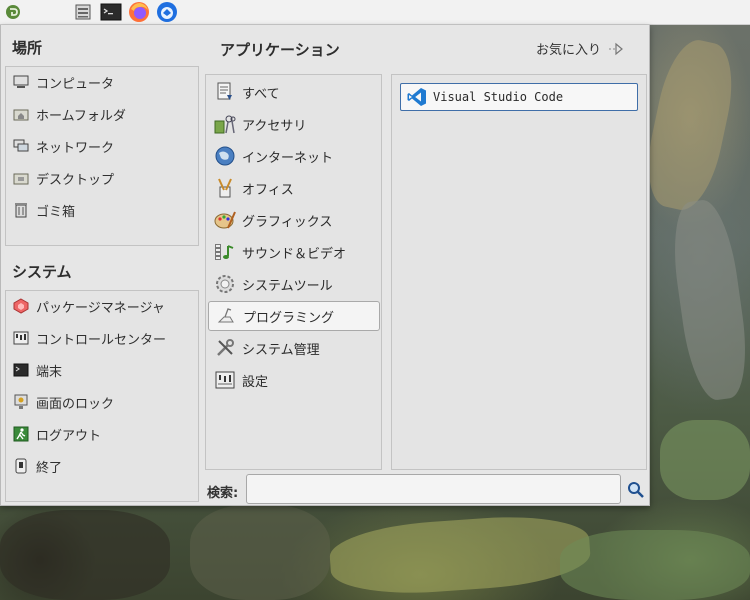 Image resolution: width=750 pixels, height=600 pixels. Describe the element at coordinates (226, 316) in the screenshot. I see `programming-icon` at that location.